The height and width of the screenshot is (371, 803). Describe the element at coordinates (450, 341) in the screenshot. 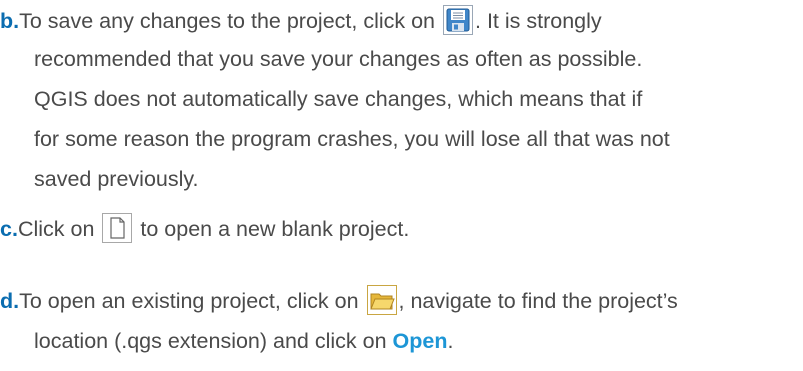

I see `period: .` at that location.